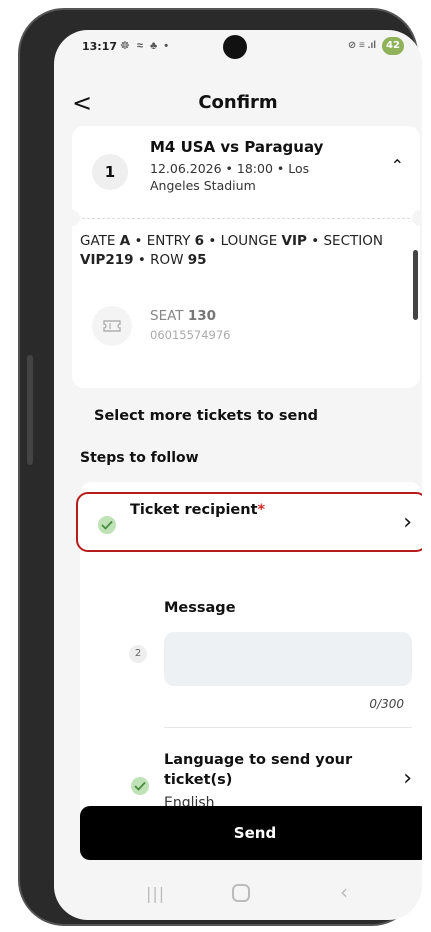  Describe the element at coordinates (197, 260) in the screenshot. I see `row-value: 95` at that location.